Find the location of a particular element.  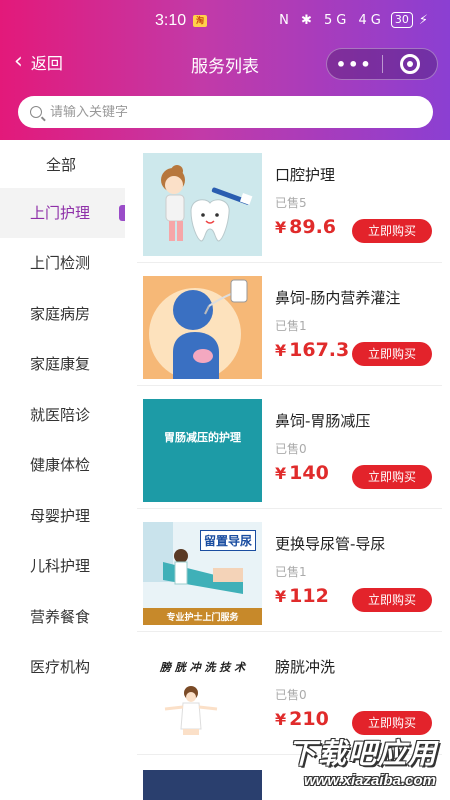

category-item-home-ward: 家庭病房 is located at coordinates (62, 314).